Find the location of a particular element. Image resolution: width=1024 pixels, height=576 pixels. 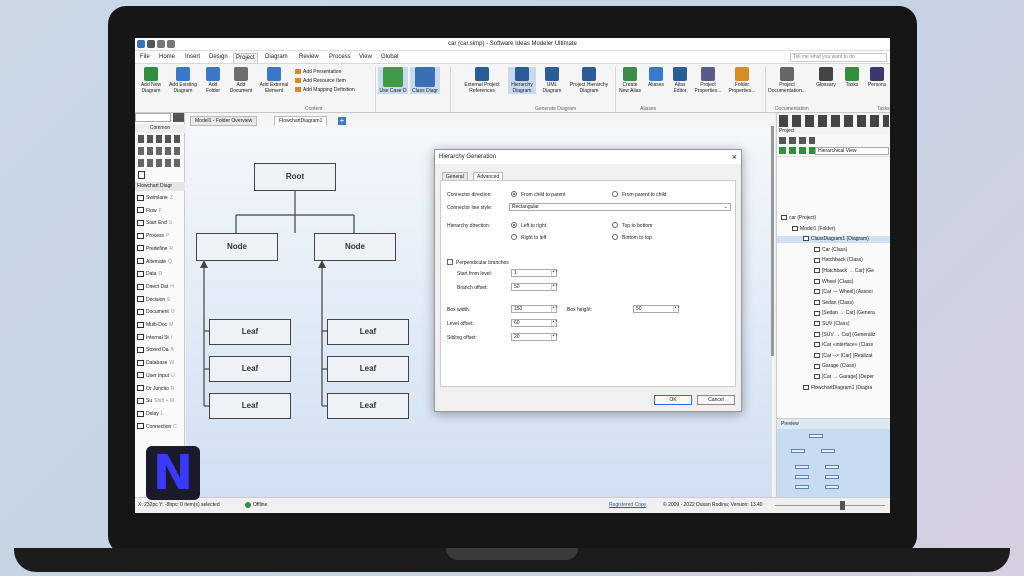

menu-home: Home is located at coordinates (167, 58).